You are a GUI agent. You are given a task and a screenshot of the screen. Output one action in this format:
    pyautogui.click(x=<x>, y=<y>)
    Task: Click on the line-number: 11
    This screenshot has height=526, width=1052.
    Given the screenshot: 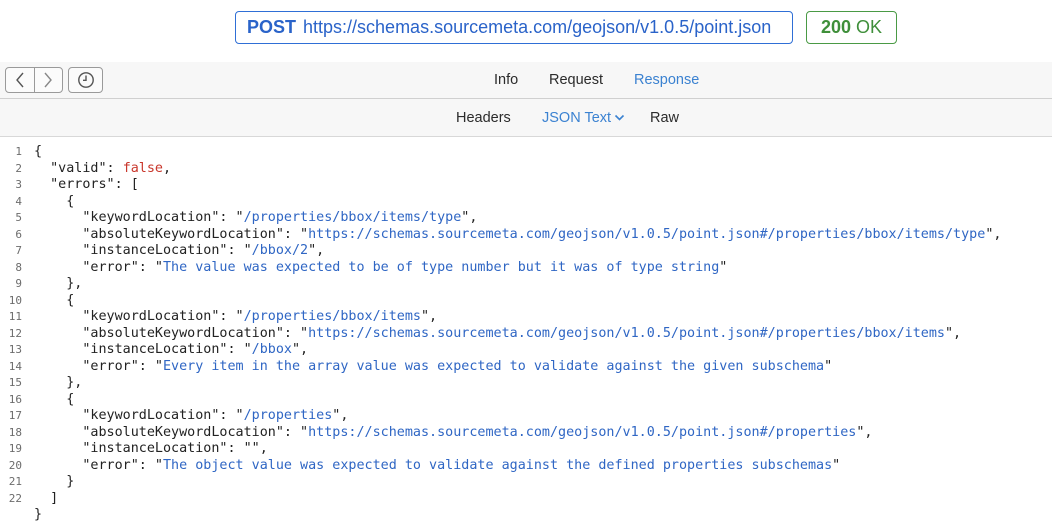 What is the action you would take?
    pyautogui.click(x=15, y=316)
    